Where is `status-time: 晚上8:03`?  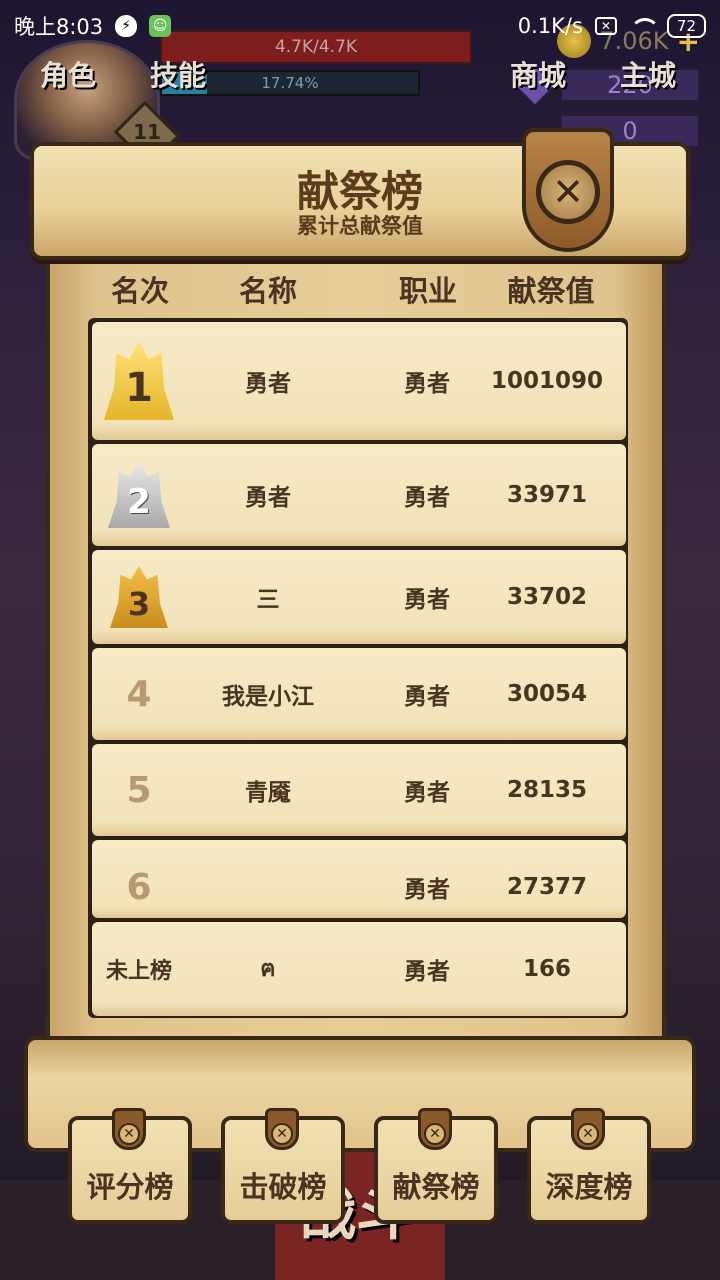
status-time: 晚上8:03 is located at coordinates (59, 27).